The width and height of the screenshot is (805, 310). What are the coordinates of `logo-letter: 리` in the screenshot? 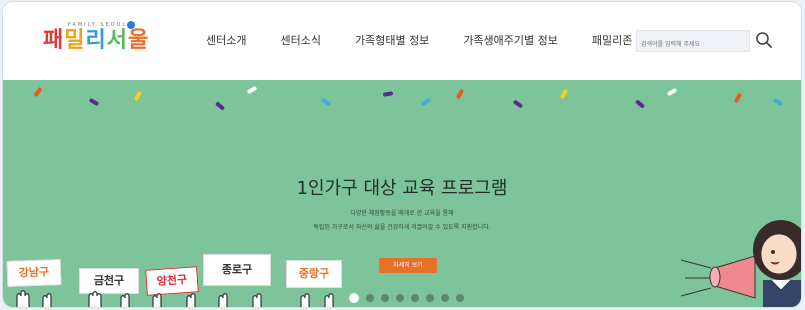 It's located at (96, 40).